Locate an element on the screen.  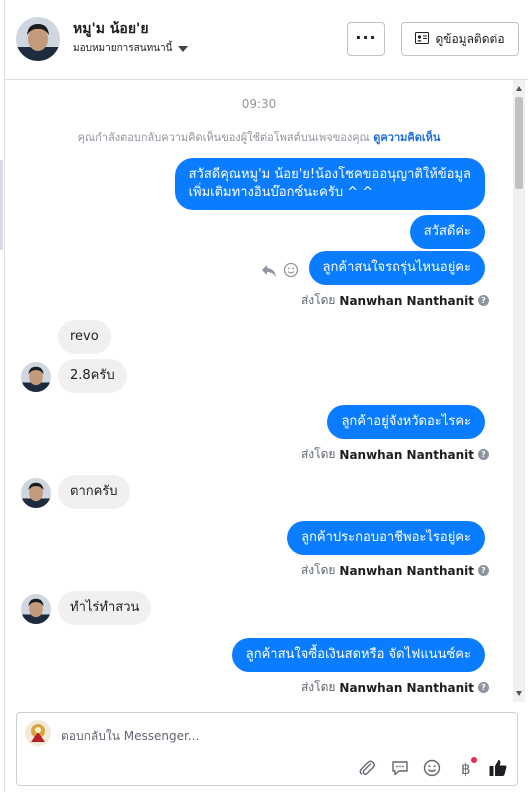
assign-label: มอบหมายการสนทนานี้ is located at coordinates (123, 48).